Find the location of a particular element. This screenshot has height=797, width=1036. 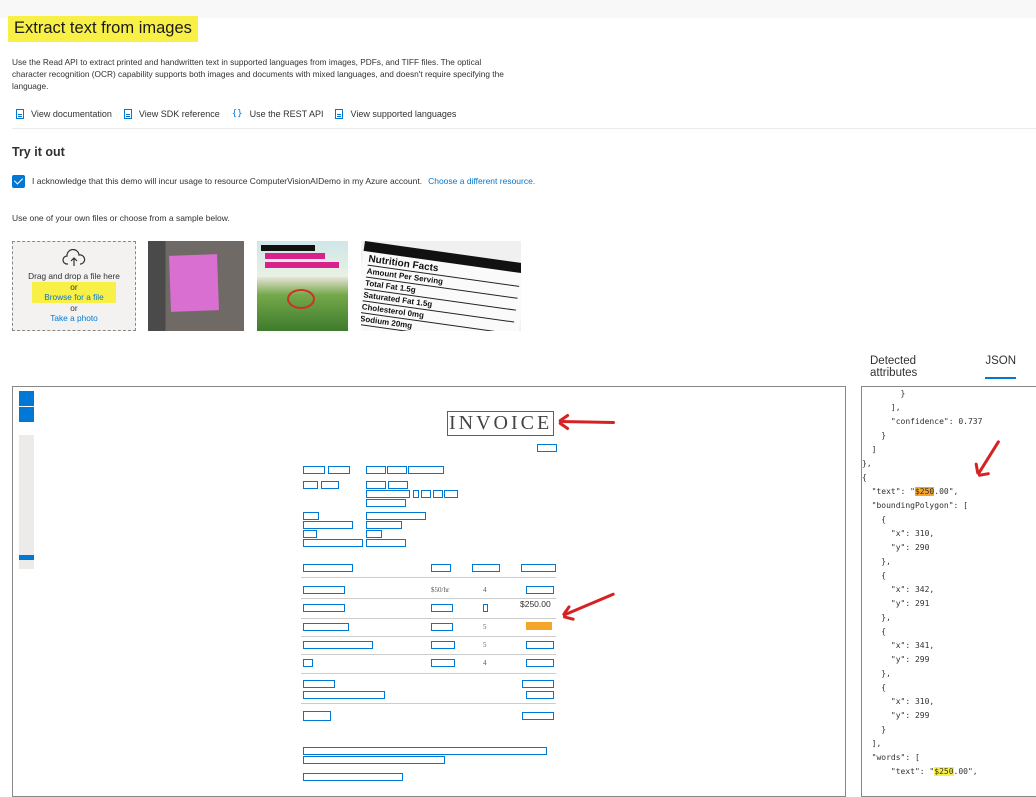

divider is located at coordinates (524, 128).